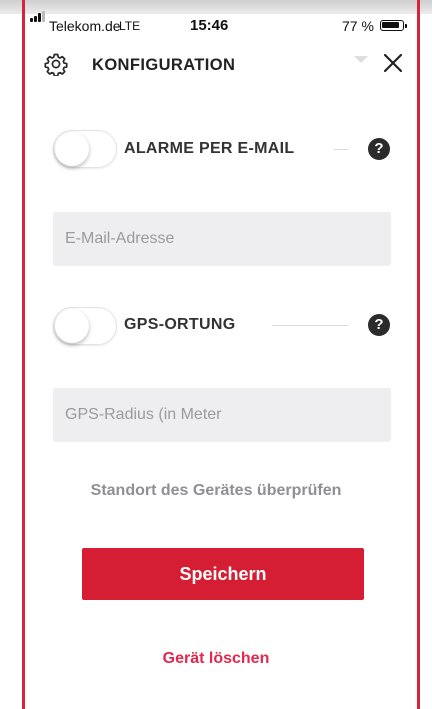 The width and height of the screenshot is (432, 709). Describe the element at coordinates (393, 63) in the screenshot. I see `close-icon` at that location.